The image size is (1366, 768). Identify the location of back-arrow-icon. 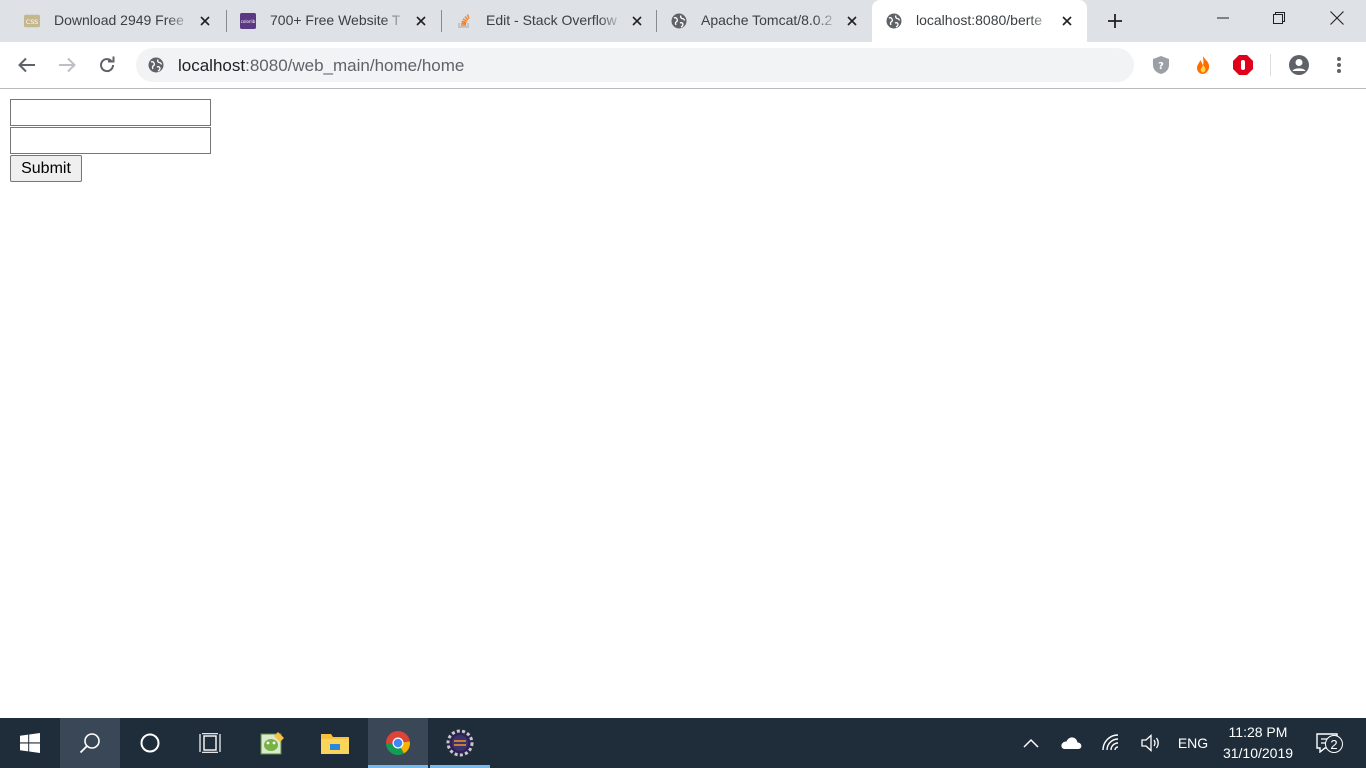
(26, 65).